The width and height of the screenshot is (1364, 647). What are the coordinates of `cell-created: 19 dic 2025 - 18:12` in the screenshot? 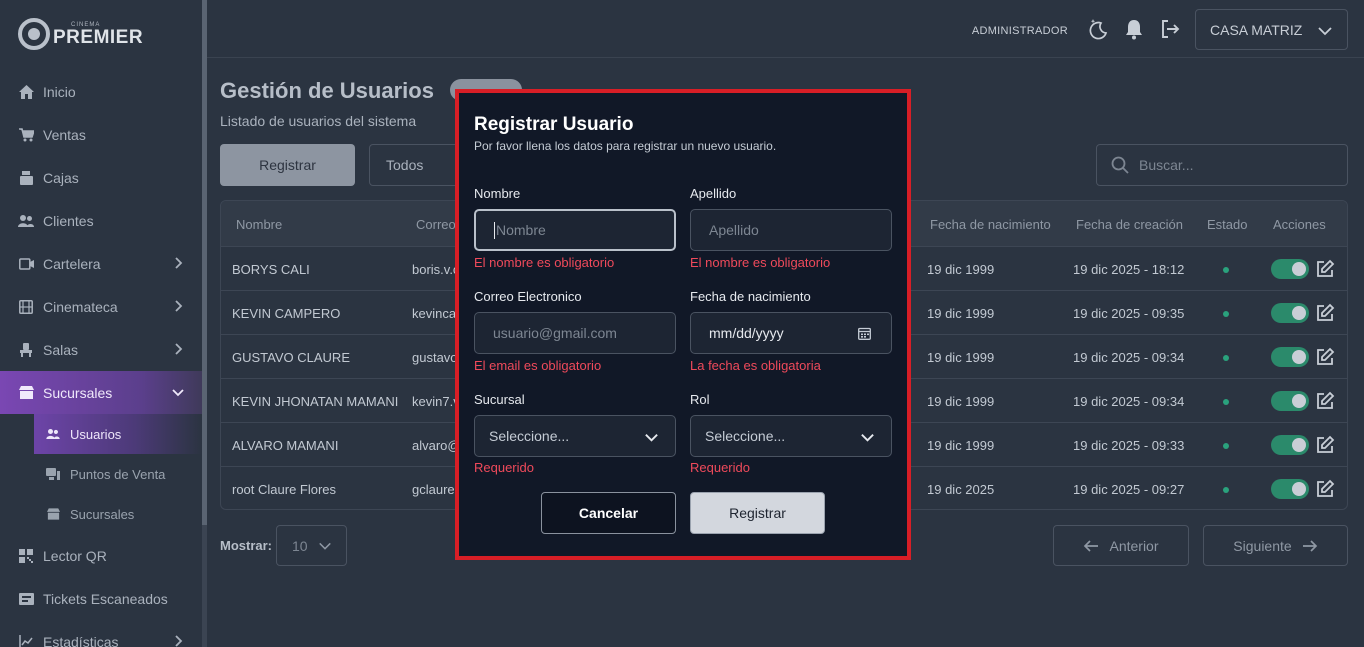 It's located at (1129, 269).